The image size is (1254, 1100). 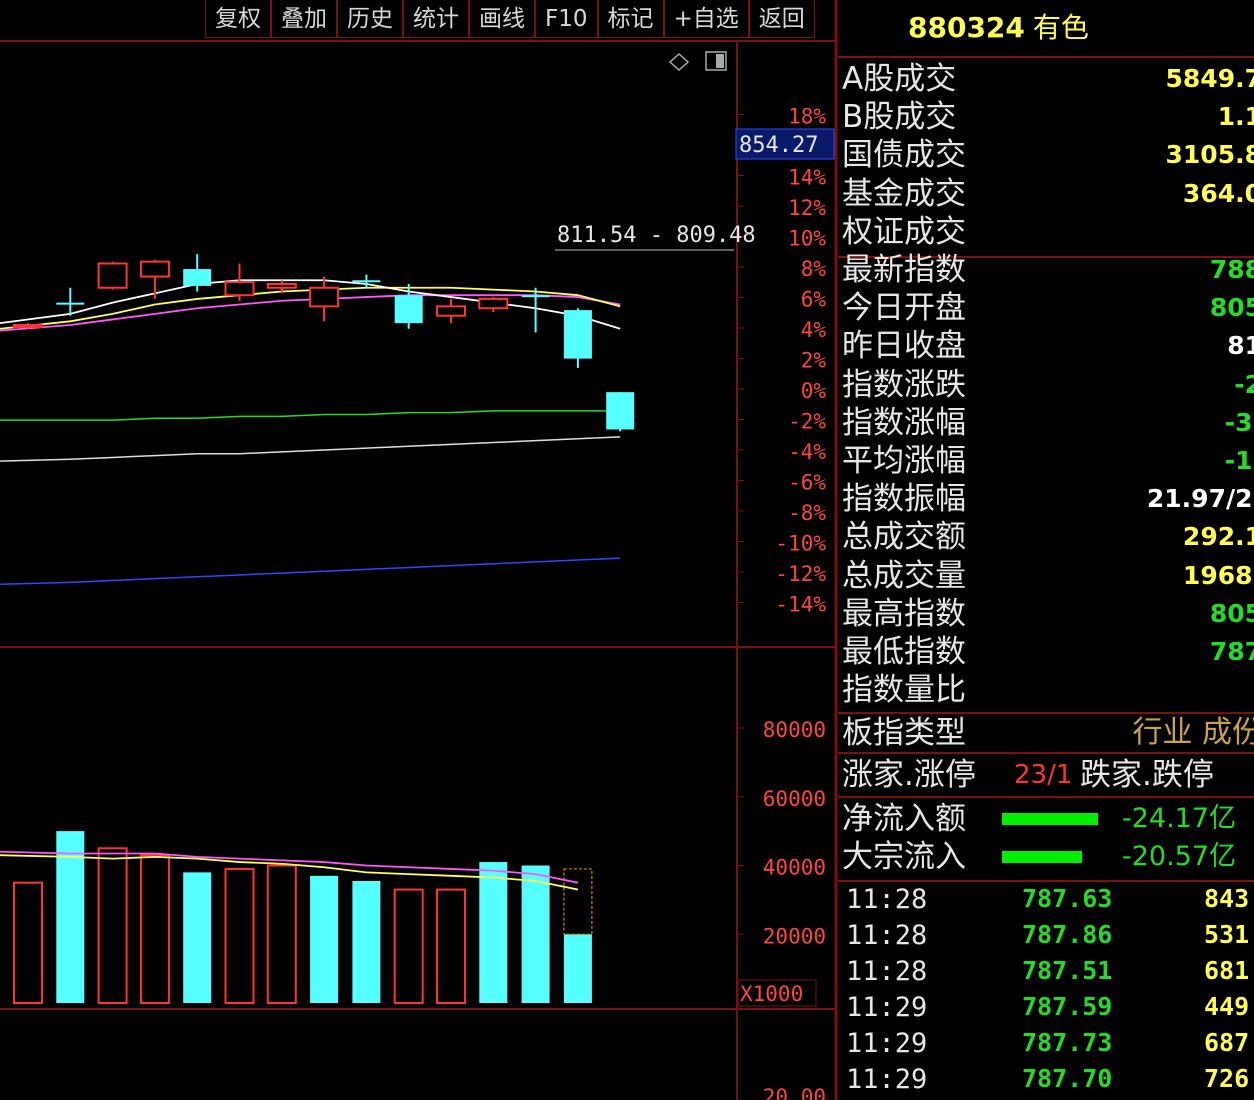 What do you see at coordinates (904, 155) in the screenshot?
I see `stat-label: 国债成交` at bounding box center [904, 155].